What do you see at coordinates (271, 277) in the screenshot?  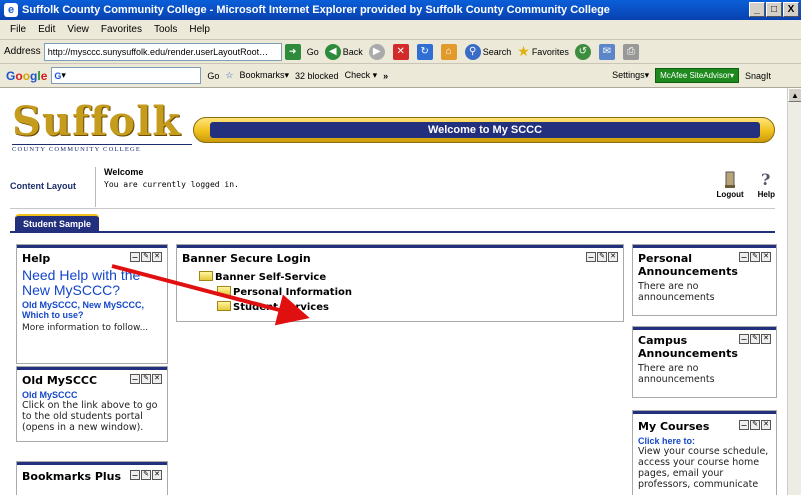 I see `tree-root-label: Banner Self-Service` at bounding box center [271, 277].